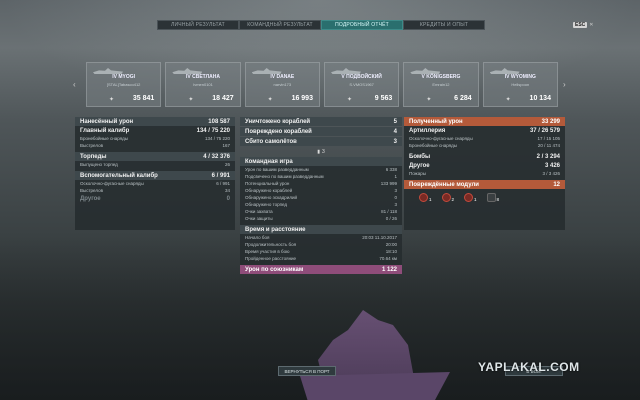 This screenshot has width=640, height=400. What do you see at coordinates (216, 156) in the screenshot?
I see `torpedoes-value: 4 / 32 376` at bounding box center [216, 156].